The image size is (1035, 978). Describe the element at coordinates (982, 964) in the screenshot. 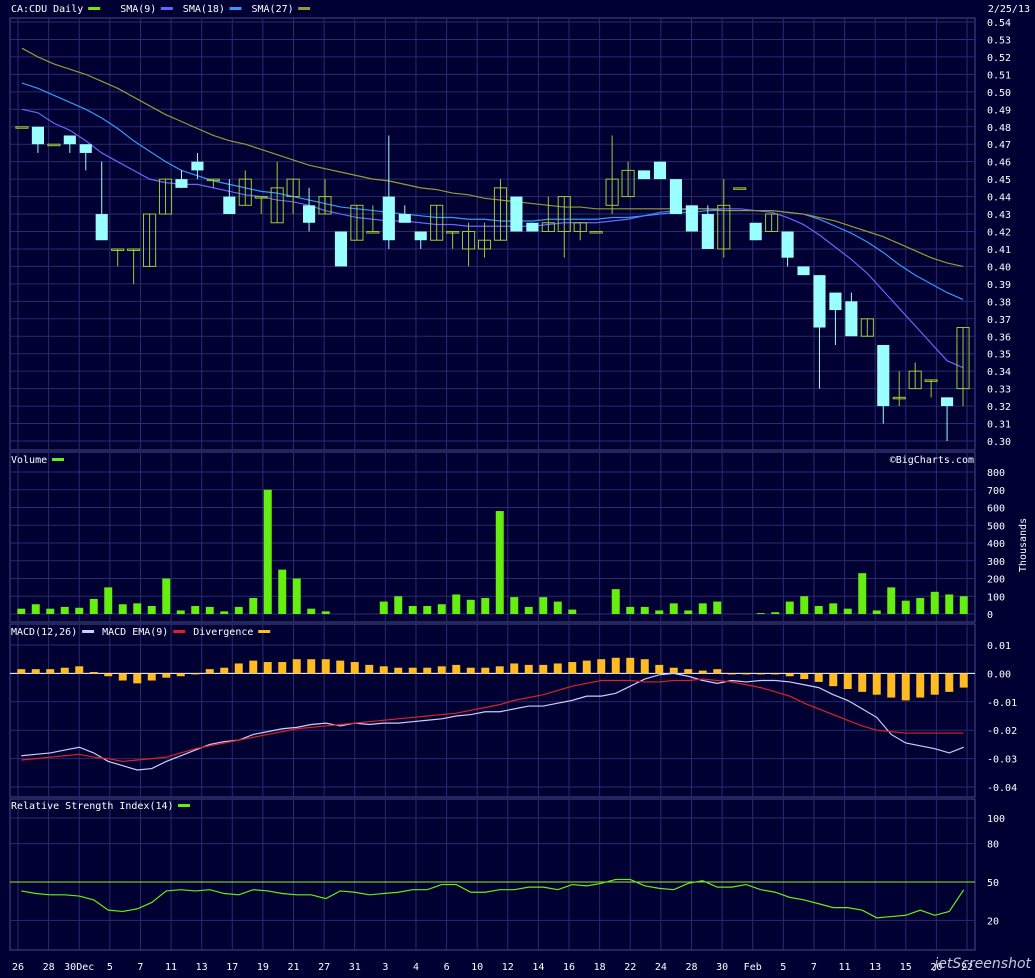

I see `watermark: jetScreenshot` at that location.